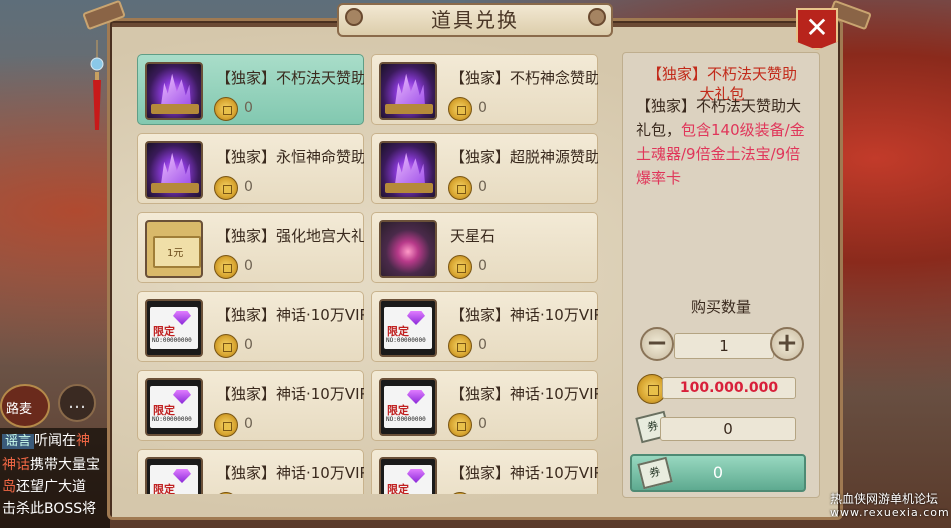 The image size is (951, 528). I want to click on decrease-quantity-button: −, so click(657, 344).